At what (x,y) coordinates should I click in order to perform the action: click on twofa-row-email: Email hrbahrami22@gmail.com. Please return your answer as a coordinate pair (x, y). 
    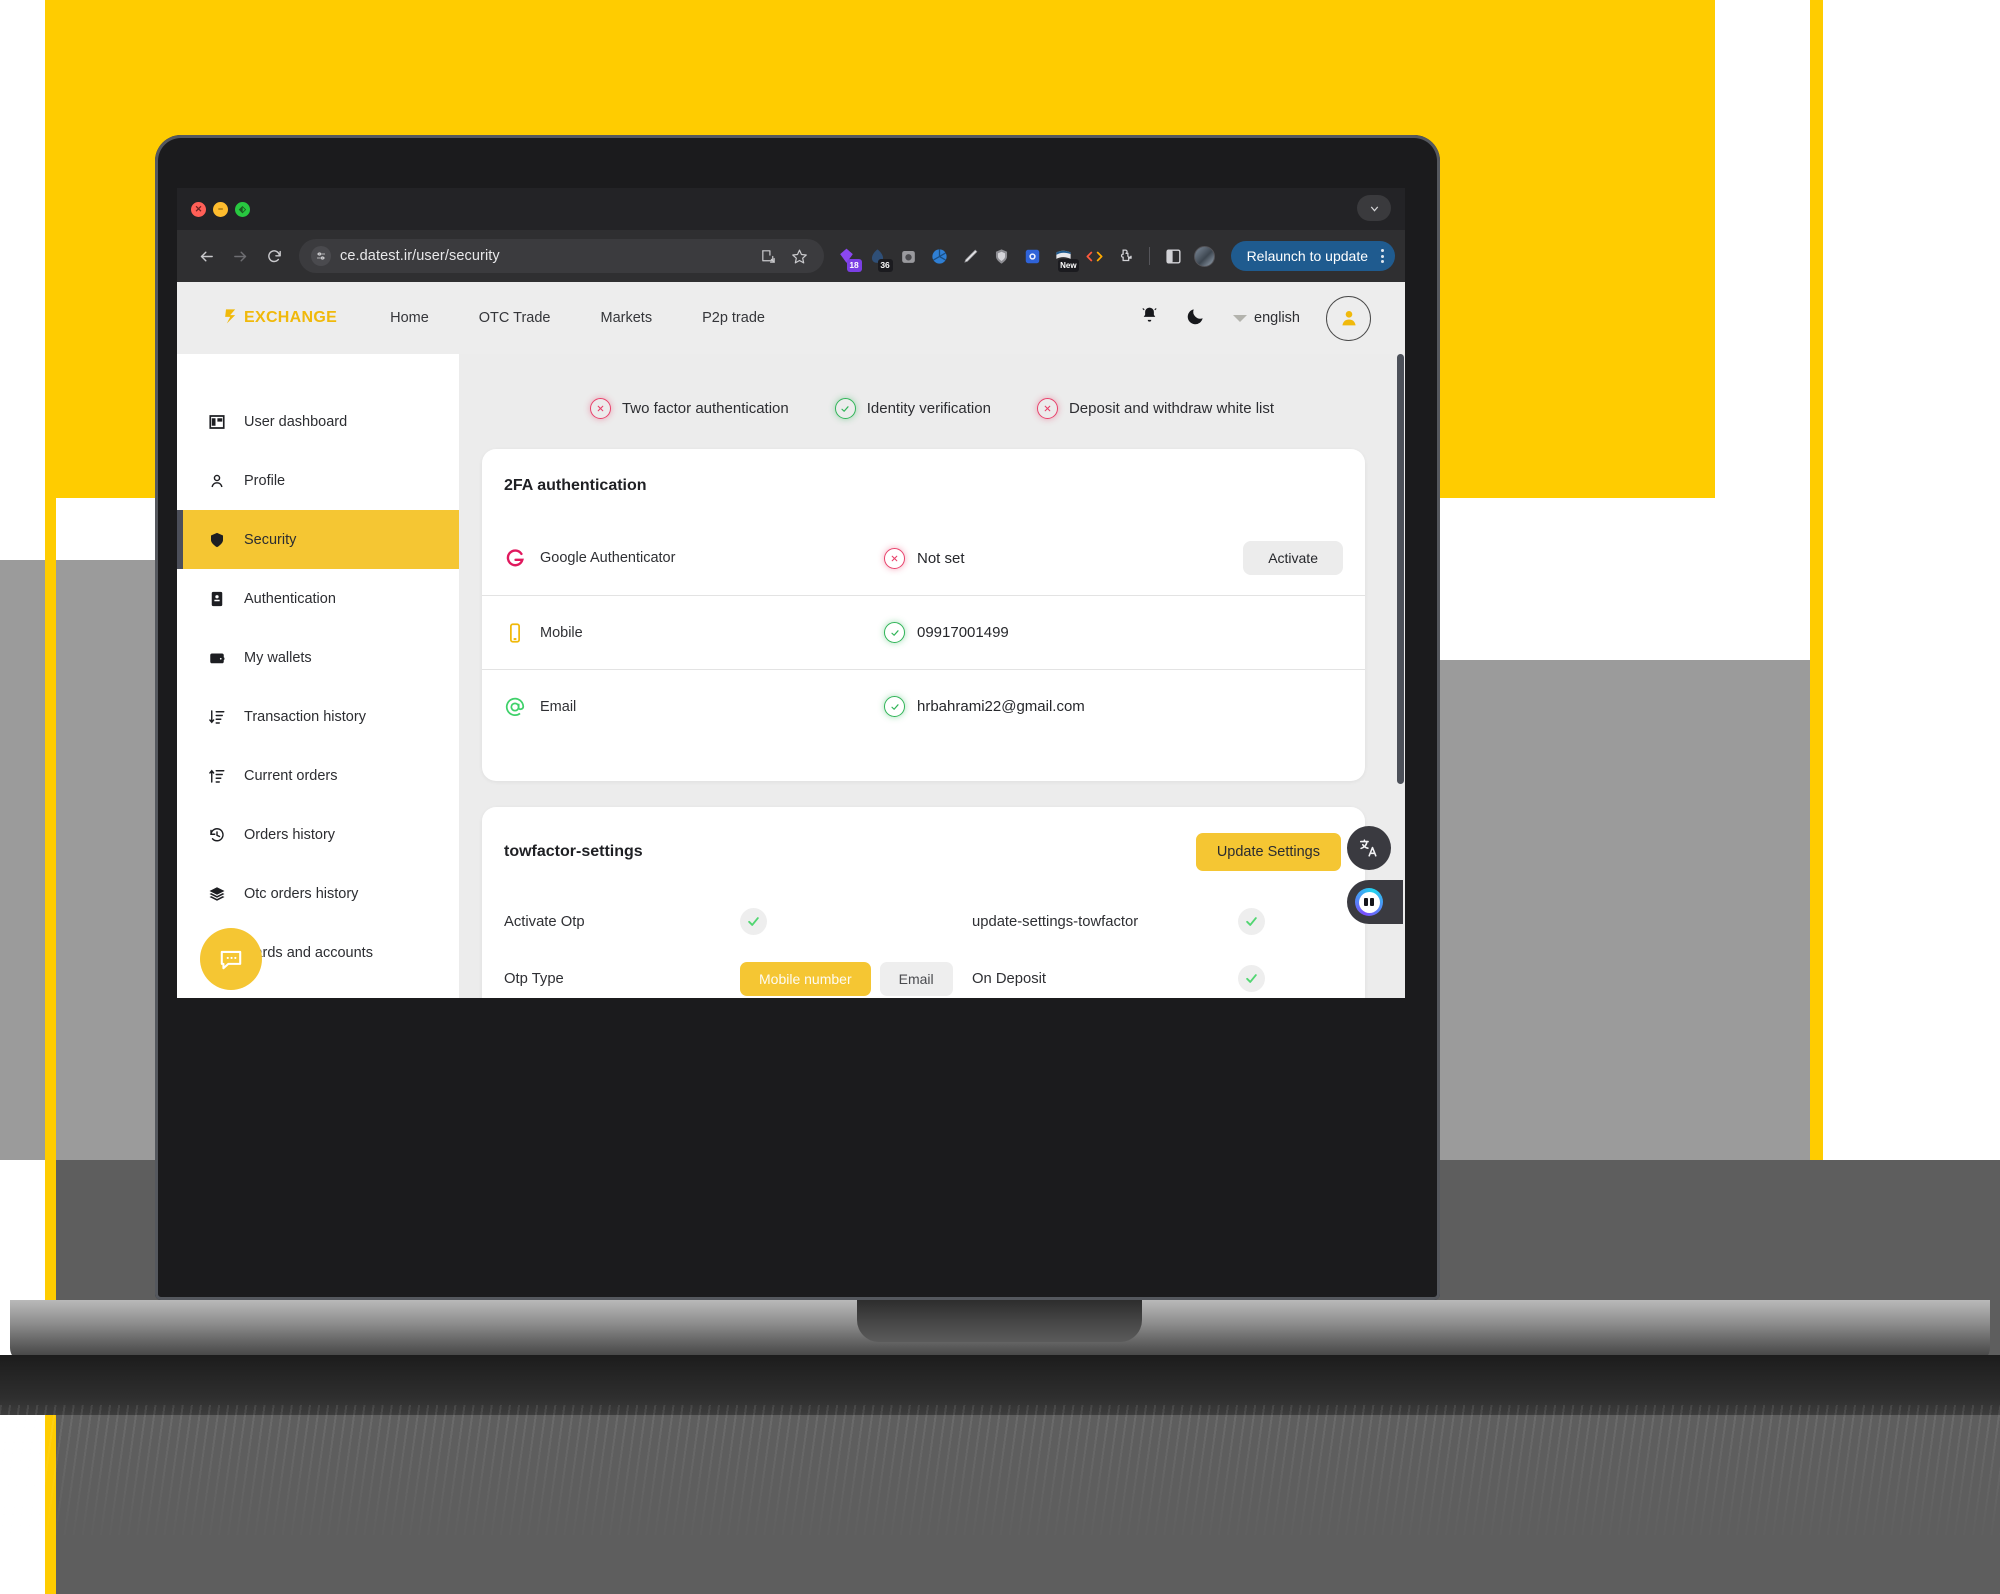
    Looking at the image, I should click on (923, 706).